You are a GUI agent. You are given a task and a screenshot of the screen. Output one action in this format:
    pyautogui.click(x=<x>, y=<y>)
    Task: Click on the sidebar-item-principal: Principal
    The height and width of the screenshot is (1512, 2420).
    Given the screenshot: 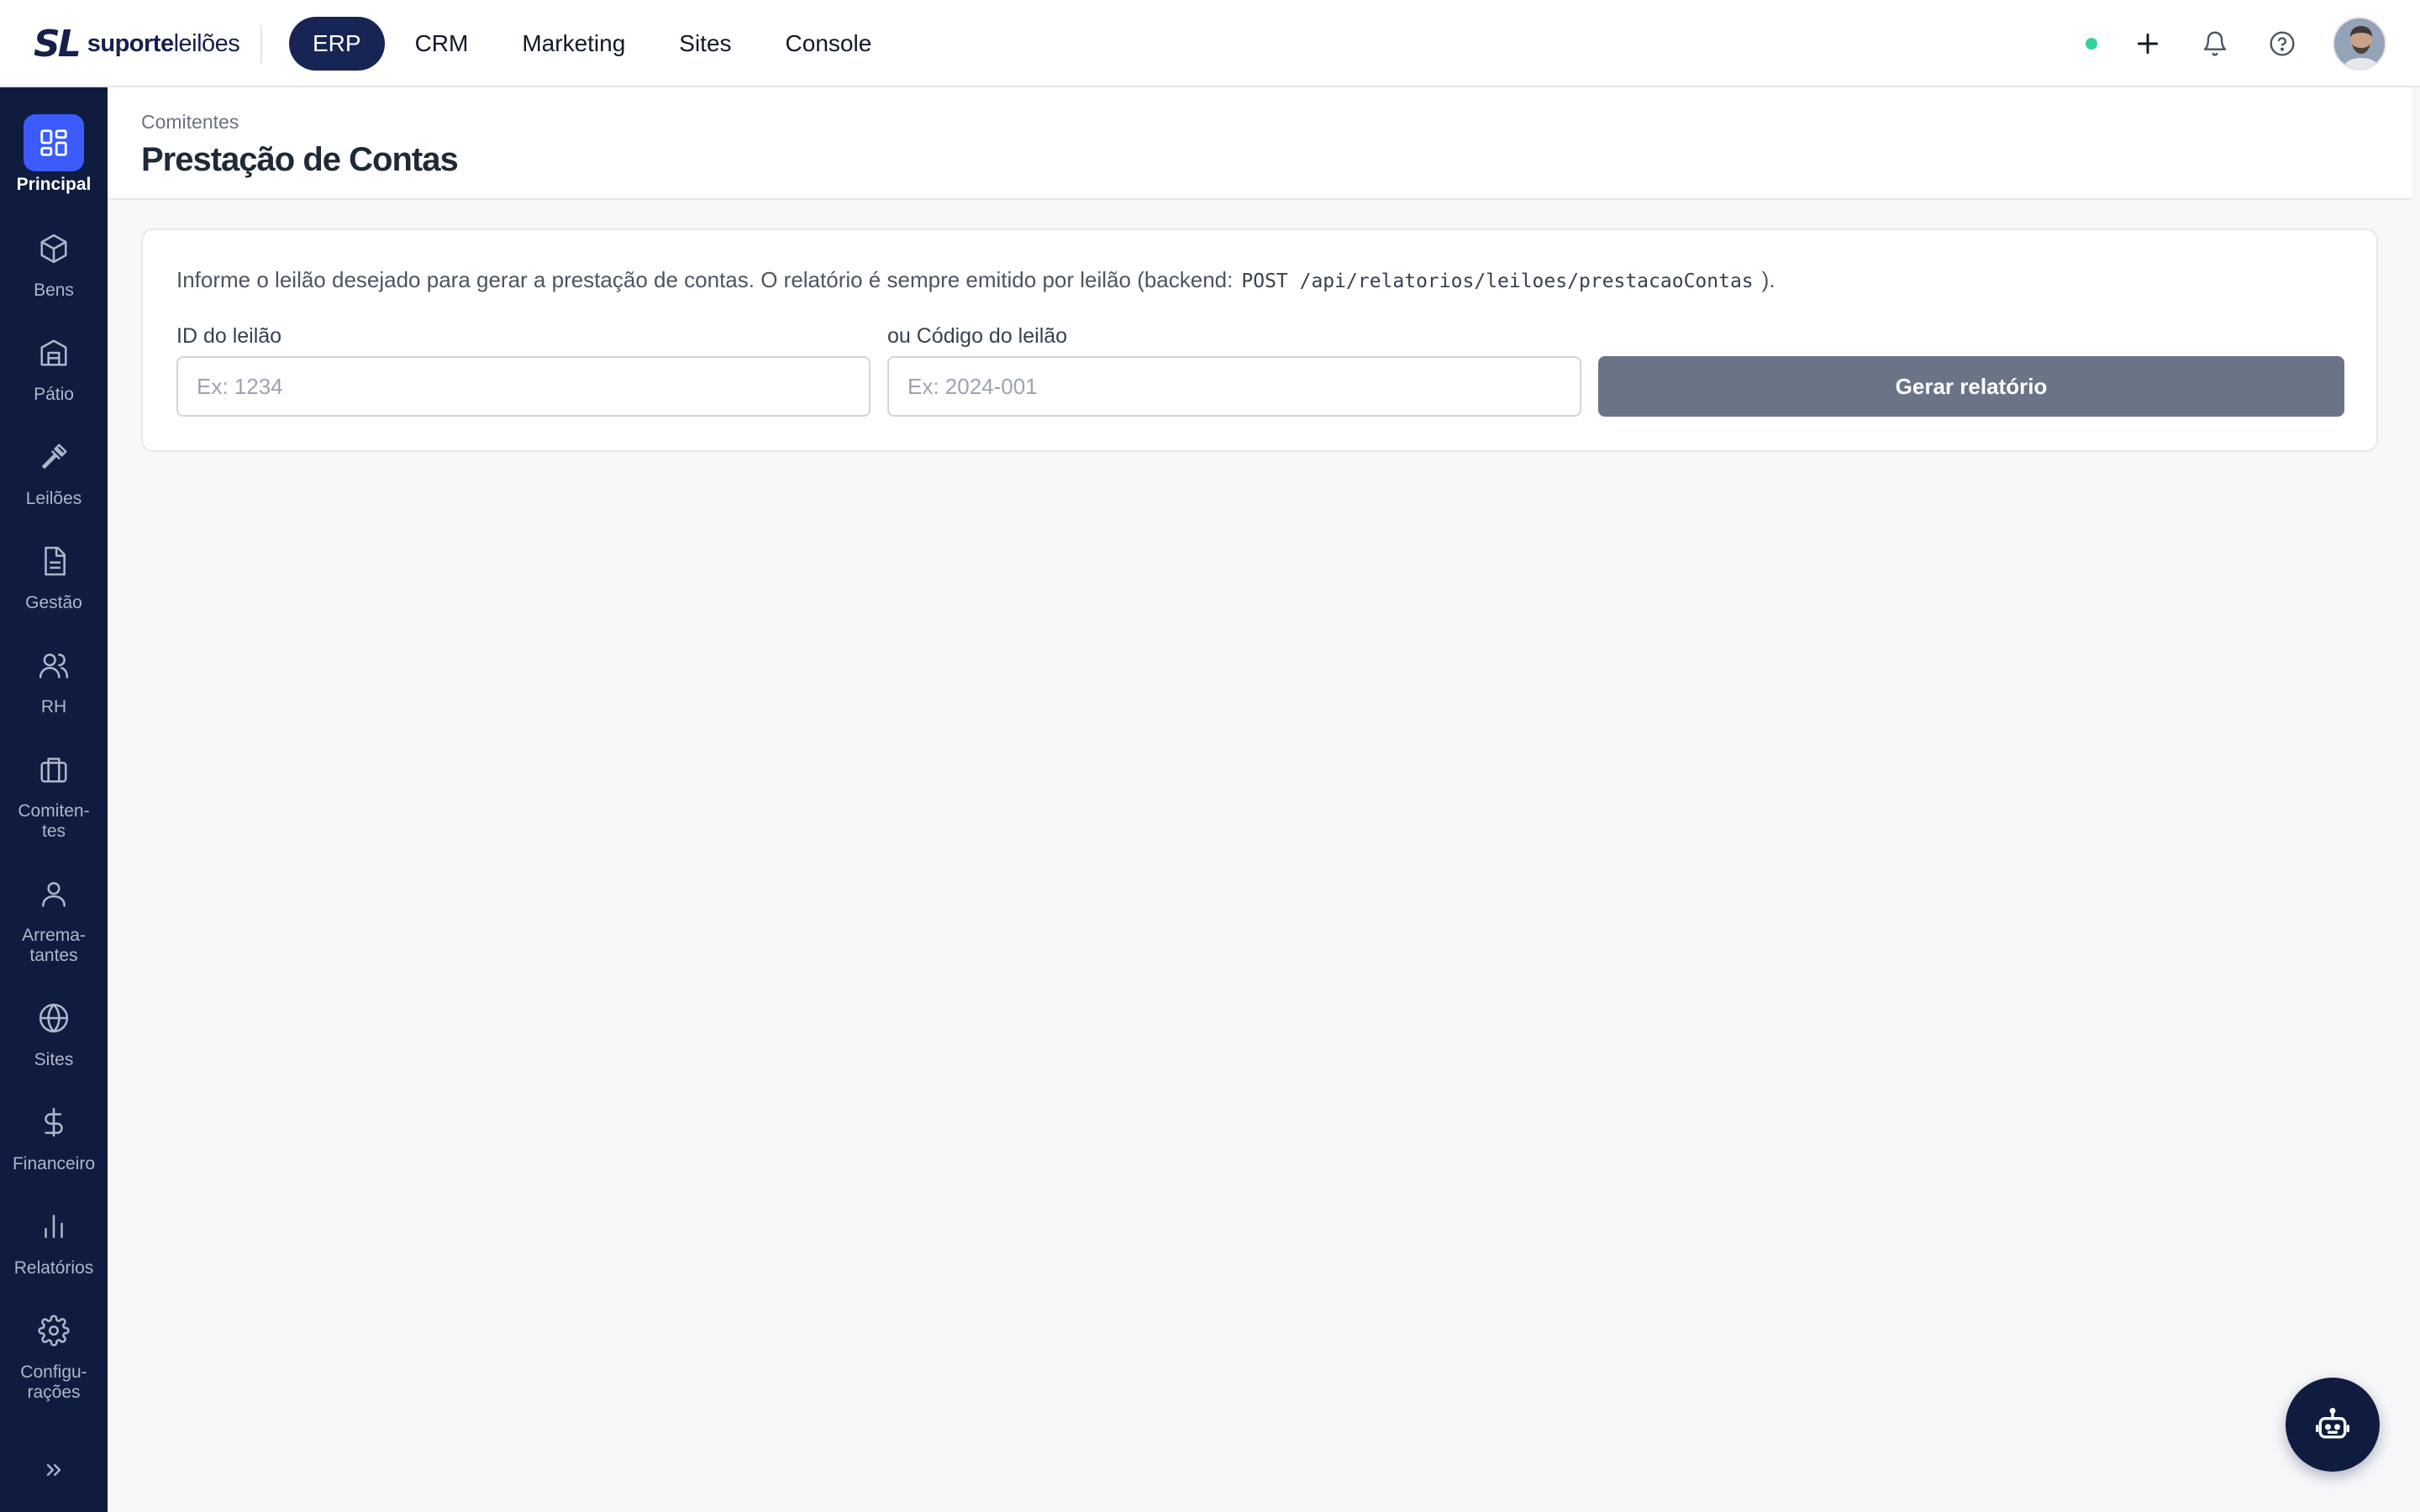 What is the action you would take?
    pyautogui.click(x=54, y=154)
    